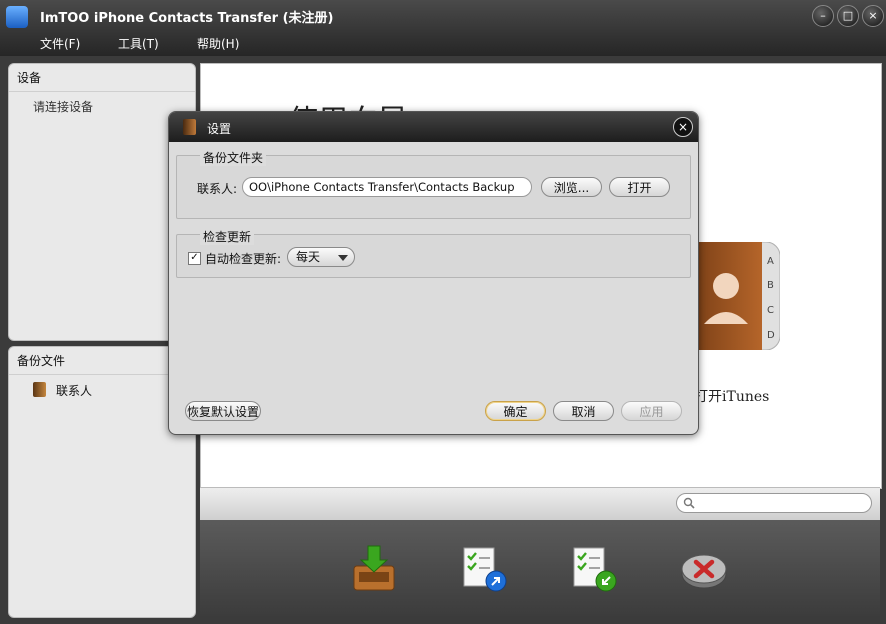  What do you see at coordinates (74, 391) in the screenshot?
I see `sidebar-item-label: 联系人` at bounding box center [74, 391].